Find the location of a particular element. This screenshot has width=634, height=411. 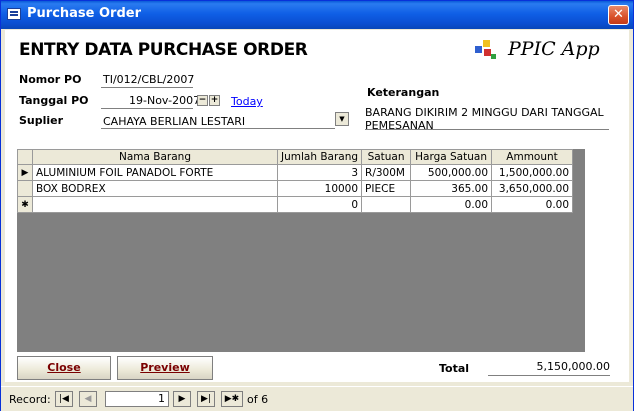

col-satuan: Satuan is located at coordinates (386, 157).